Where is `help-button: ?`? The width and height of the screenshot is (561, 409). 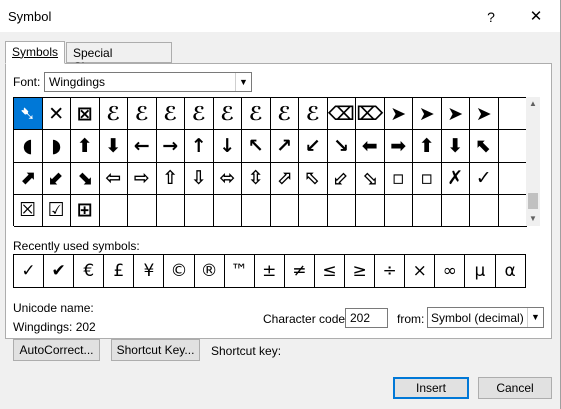 help-button: ? is located at coordinates (491, 17).